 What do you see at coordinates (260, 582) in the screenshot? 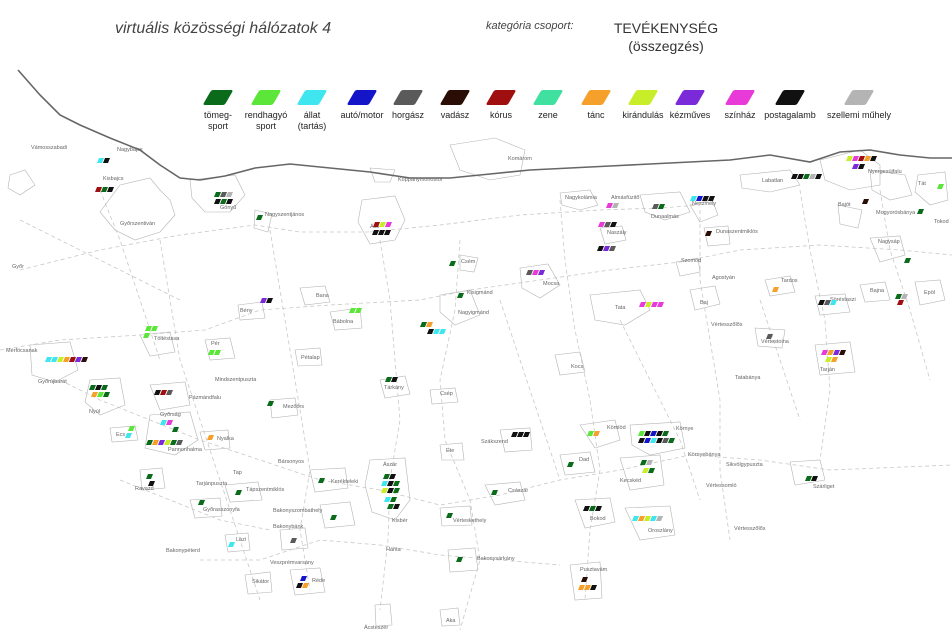
I see `town-label: Sikátor` at bounding box center [260, 582].